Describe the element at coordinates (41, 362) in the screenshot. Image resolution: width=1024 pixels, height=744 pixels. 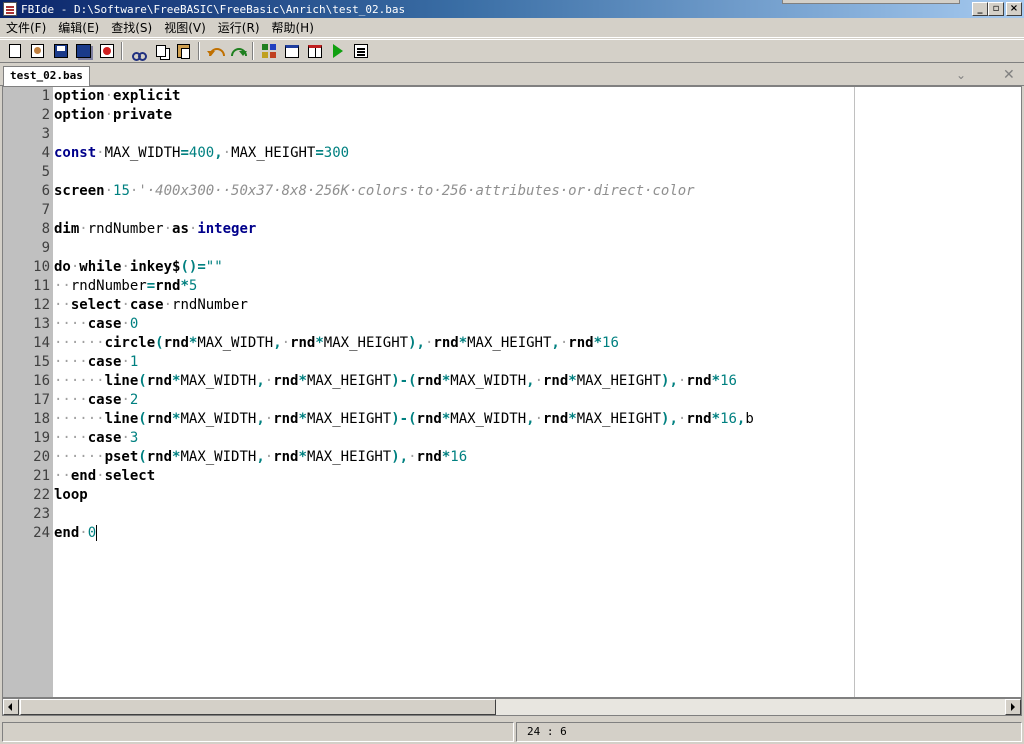
I see `line-number: 15` at that location.